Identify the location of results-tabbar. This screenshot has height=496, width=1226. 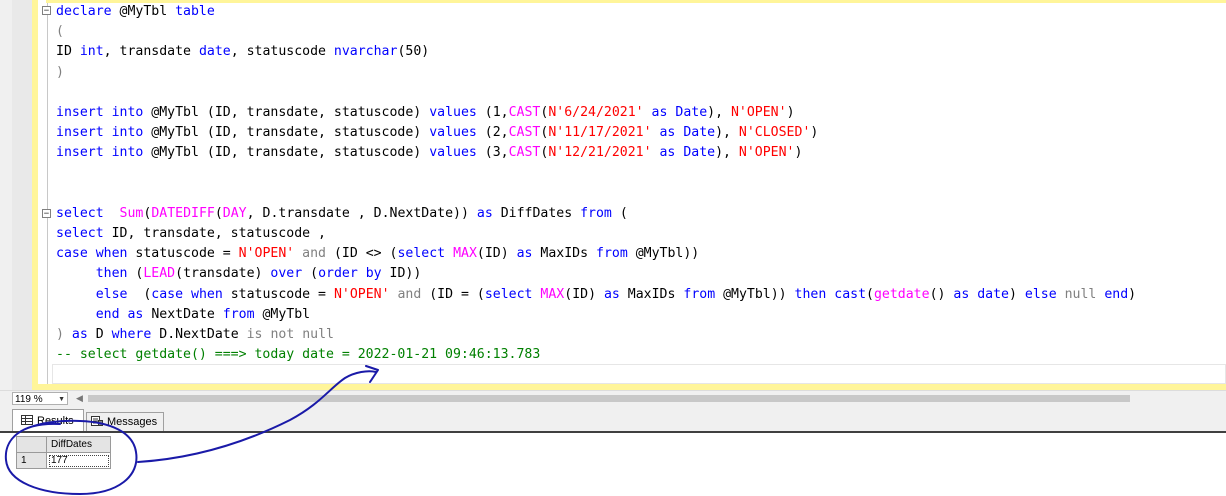
(613, 419).